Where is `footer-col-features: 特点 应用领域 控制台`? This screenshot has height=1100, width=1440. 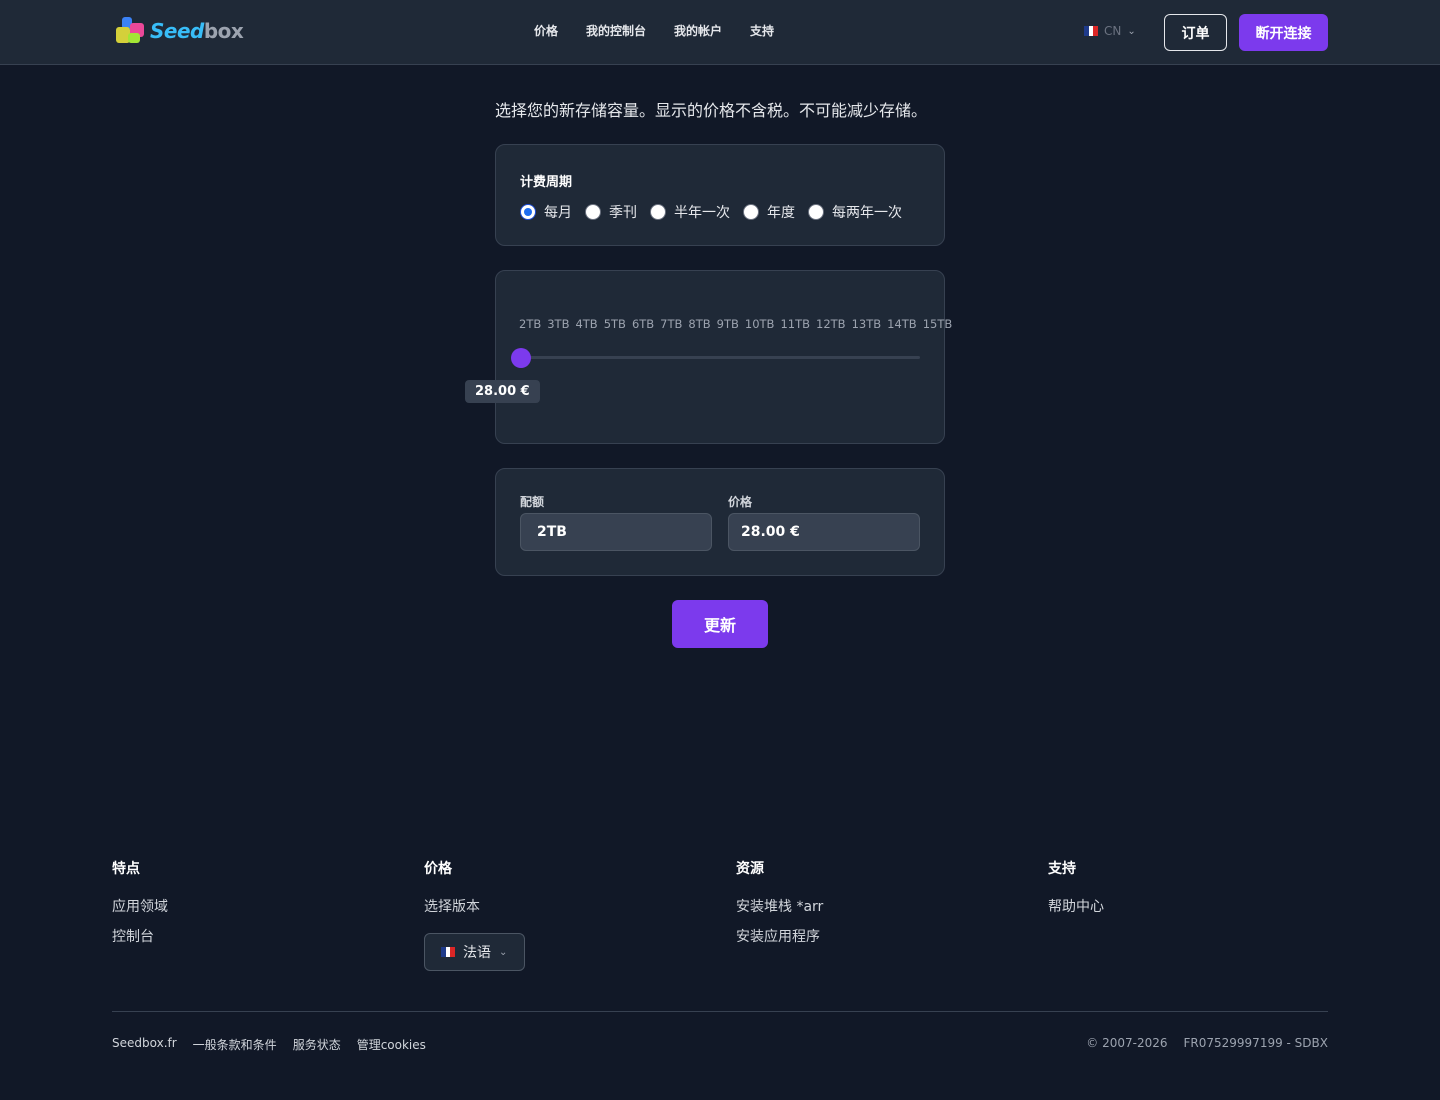
footer-col-features: 特点 应用领域 控制台 is located at coordinates (140, 907).